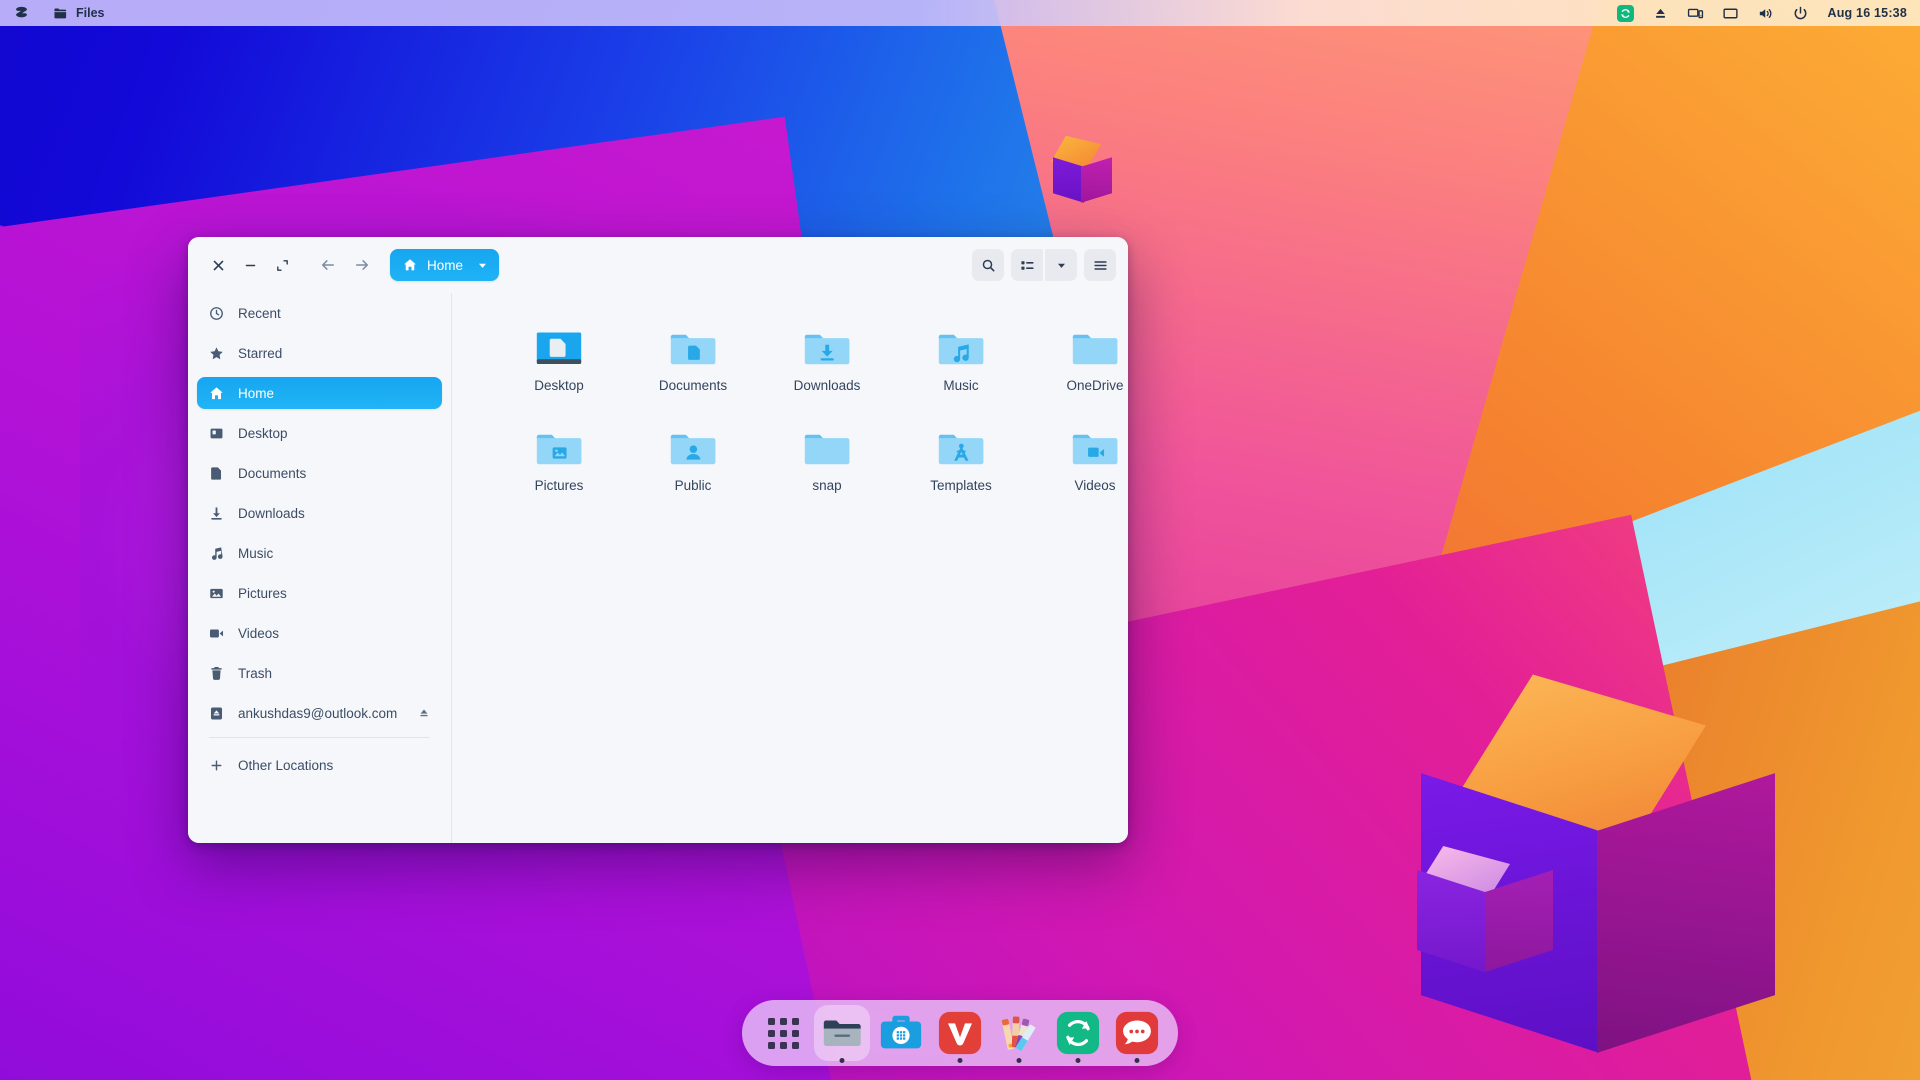 This screenshot has height=1080, width=1920. Describe the element at coordinates (423, 713) in the screenshot. I see `eject-icon` at that location.